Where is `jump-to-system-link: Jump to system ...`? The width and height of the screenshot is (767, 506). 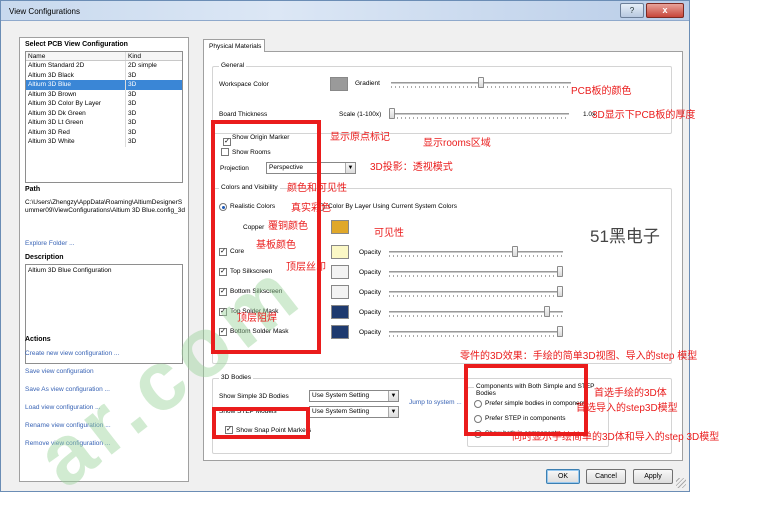 jump-to-system-link: Jump to system ... is located at coordinates (435, 402).